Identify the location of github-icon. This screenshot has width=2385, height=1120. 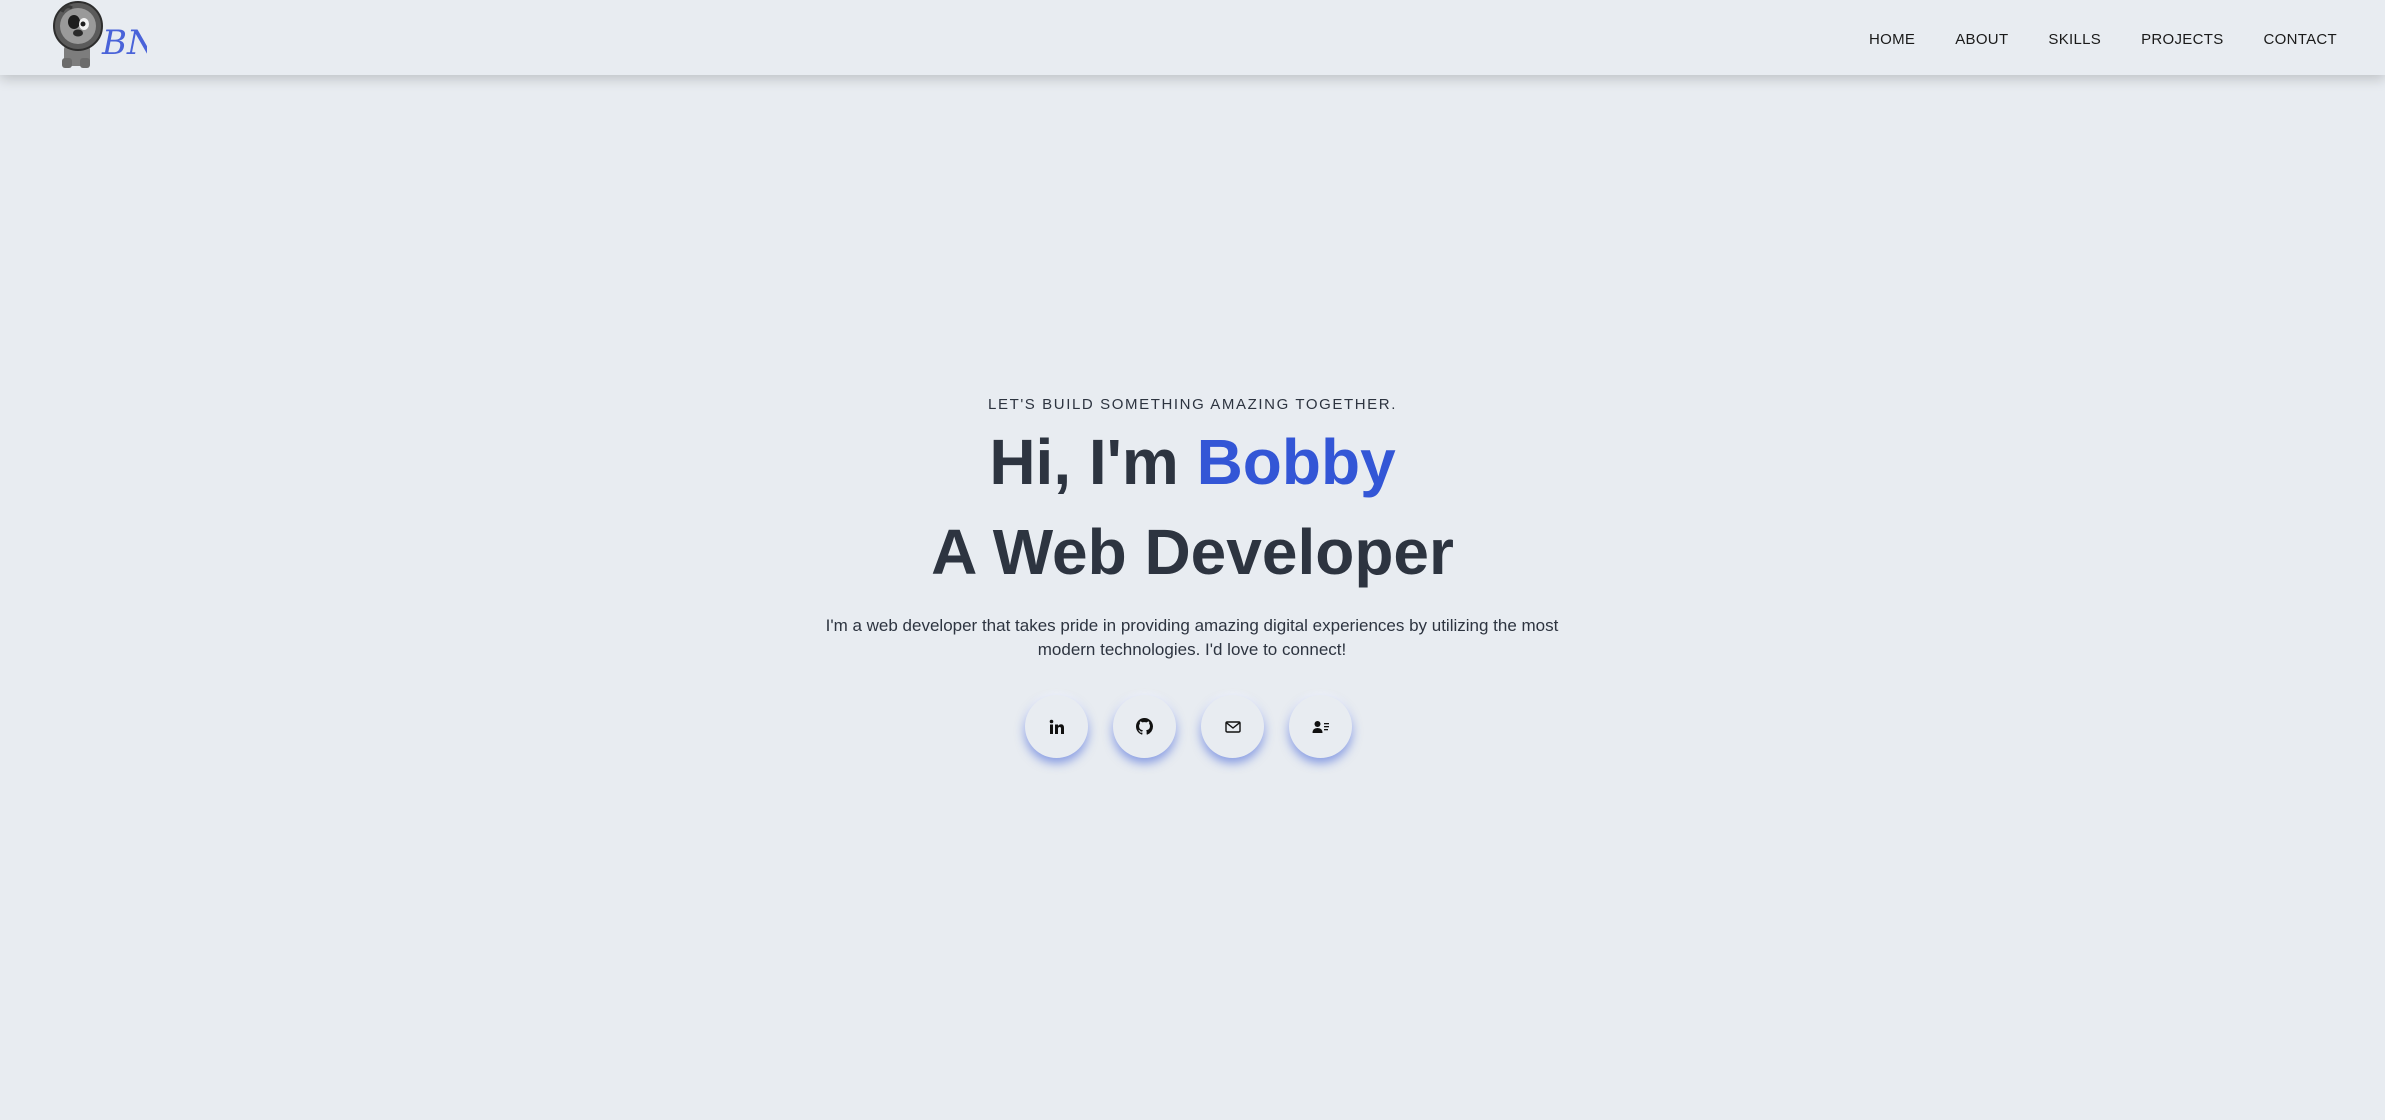
(1144, 726).